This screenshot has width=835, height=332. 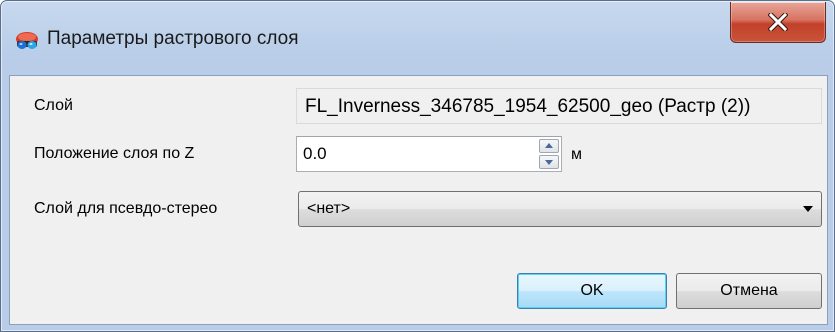 What do you see at coordinates (592, 291) in the screenshot?
I see `ok-button: OK` at bounding box center [592, 291].